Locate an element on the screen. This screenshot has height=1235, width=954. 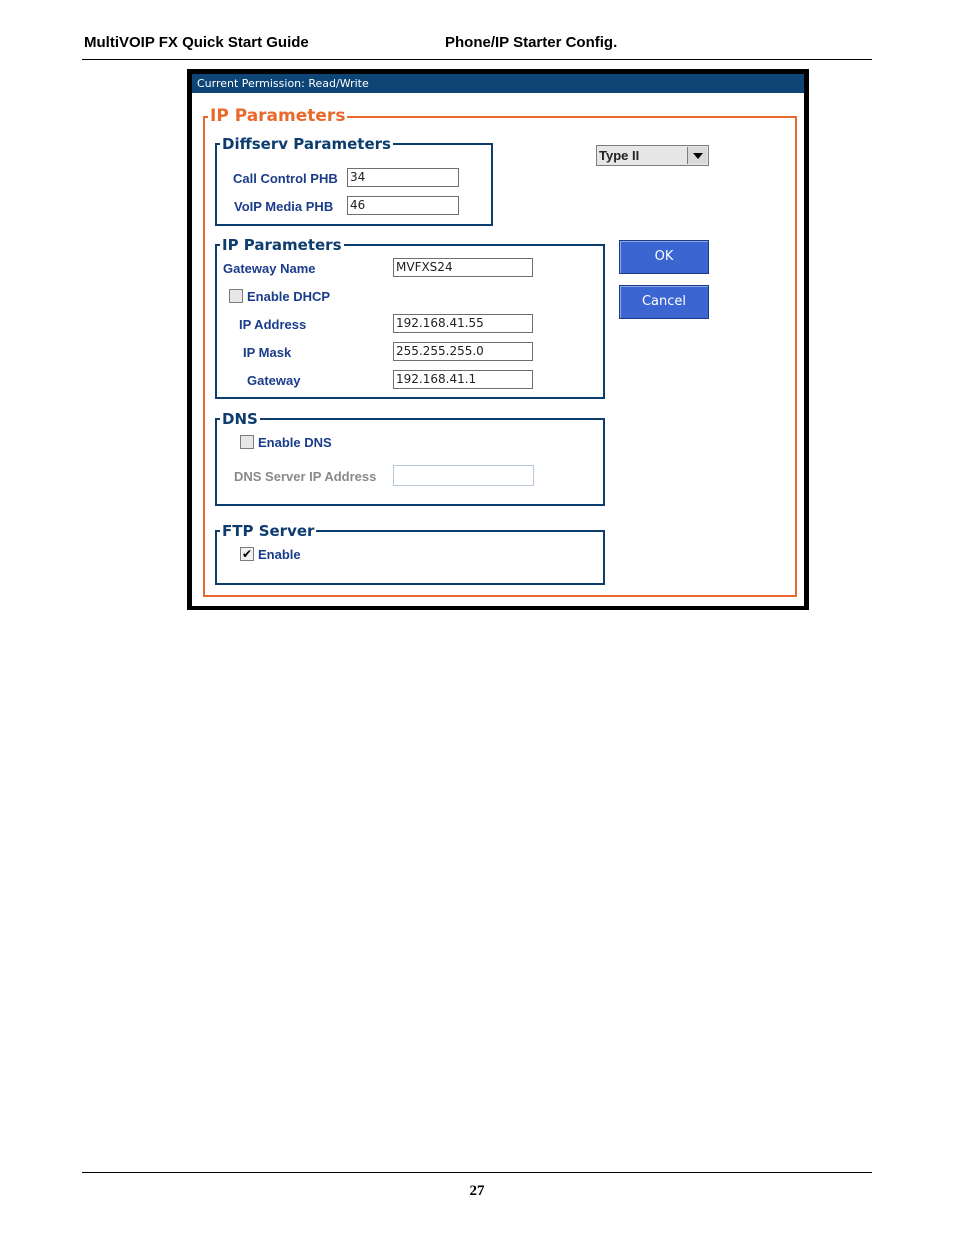
enable-dns-checkbox is located at coordinates (247, 442).